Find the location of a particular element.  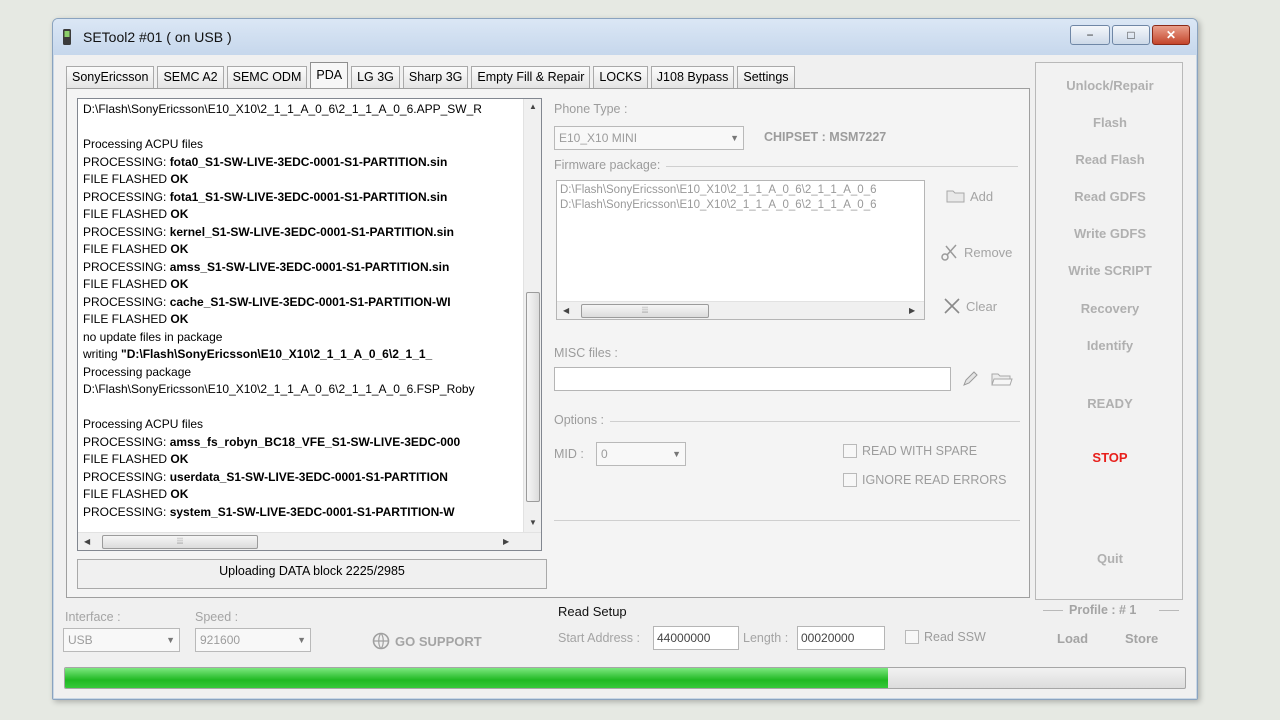

title-bar: SETool2 #01 ( on USB ) − □ ✕ is located at coordinates (625, 37).